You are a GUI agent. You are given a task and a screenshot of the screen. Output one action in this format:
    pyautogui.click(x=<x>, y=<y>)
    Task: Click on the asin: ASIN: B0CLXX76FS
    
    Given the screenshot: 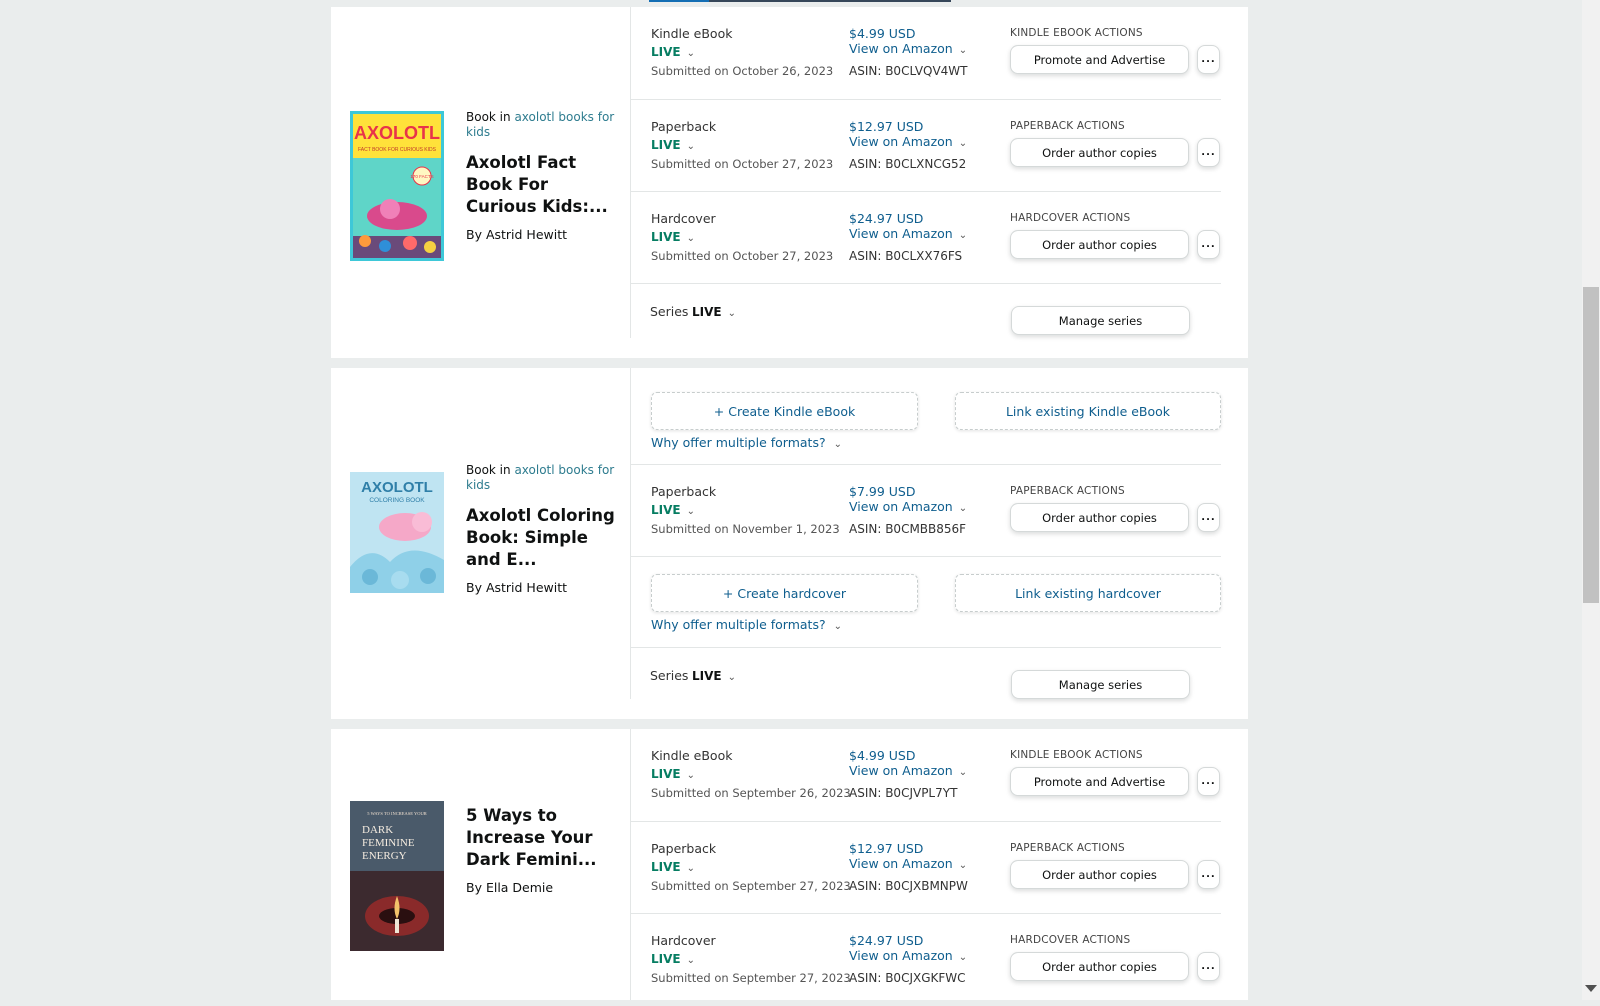 What is the action you would take?
    pyautogui.click(x=906, y=256)
    